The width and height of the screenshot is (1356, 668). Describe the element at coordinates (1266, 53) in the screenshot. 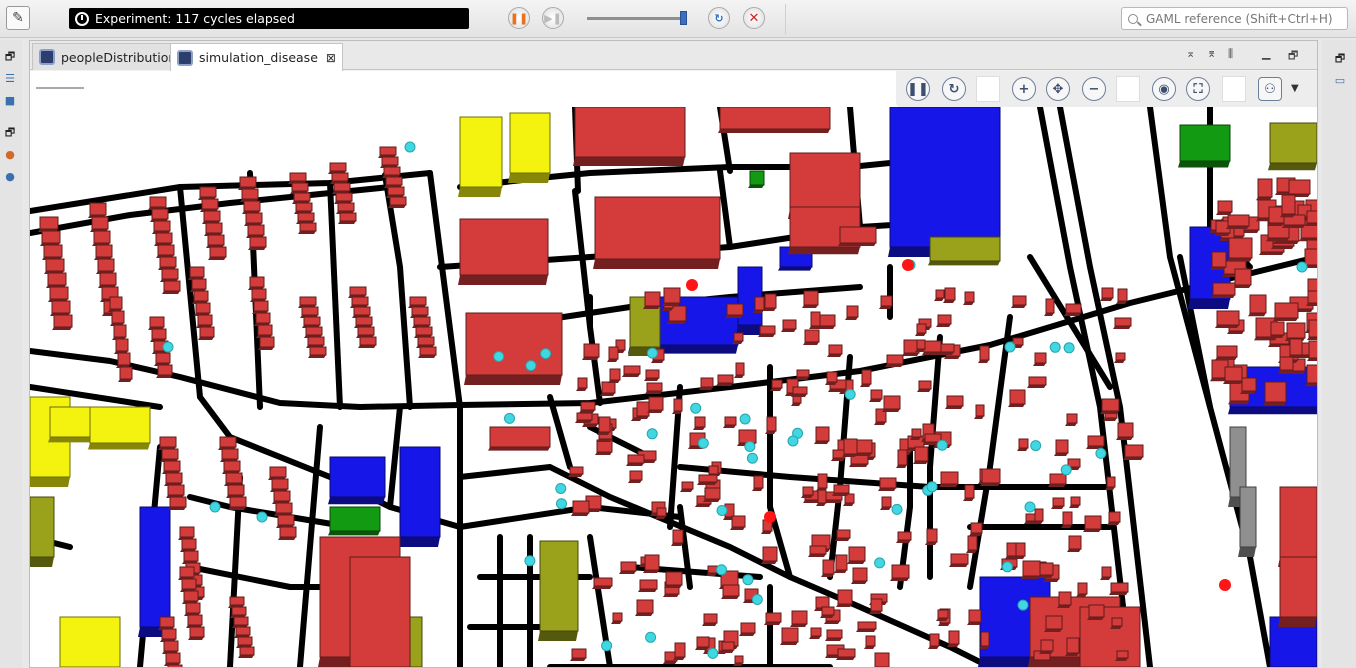

I see `minimize-icon: ▁` at that location.